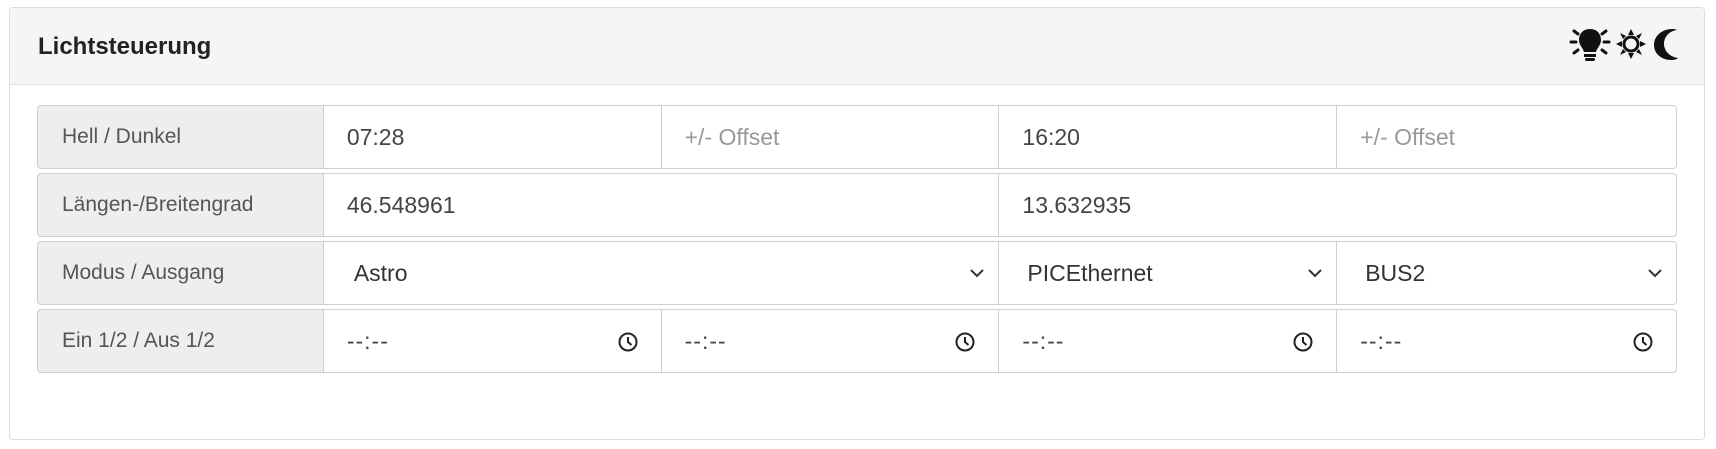  I want to click on off1-time-input: --:--, so click(1168, 341).